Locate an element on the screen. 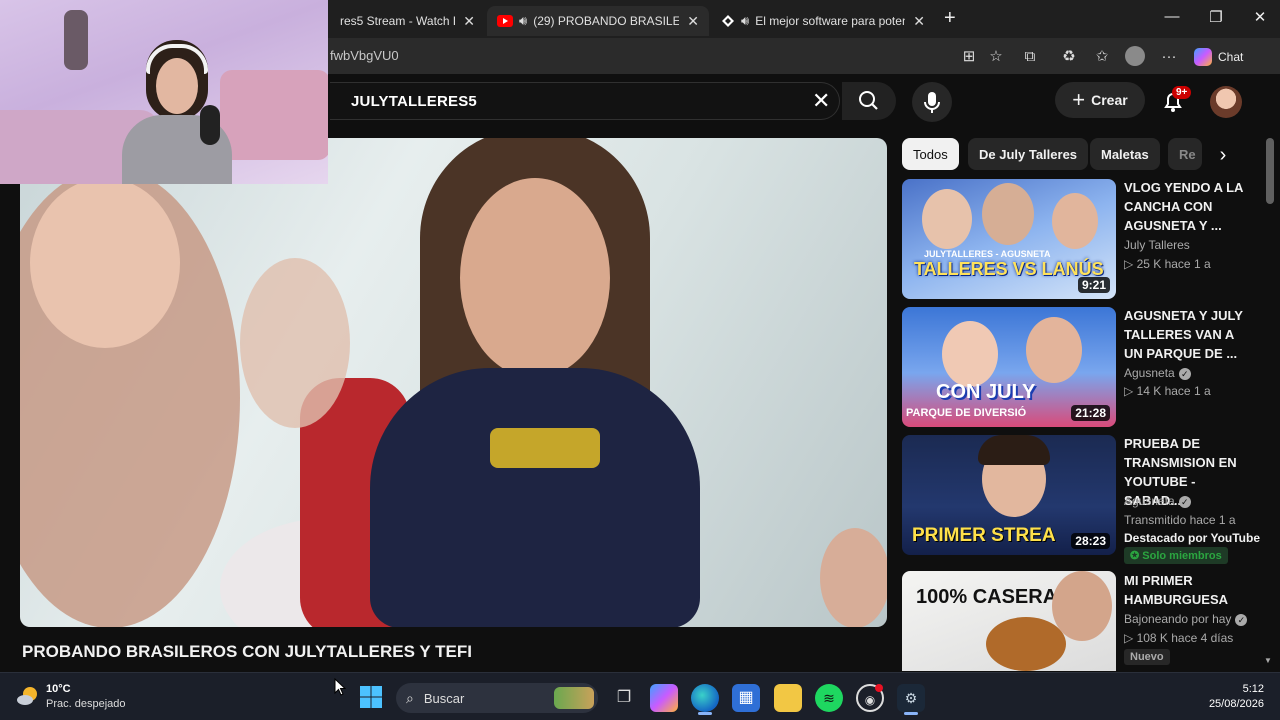 This screenshot has width=1280, height=720. thumb-burger is located at coordinates (1026, 644).